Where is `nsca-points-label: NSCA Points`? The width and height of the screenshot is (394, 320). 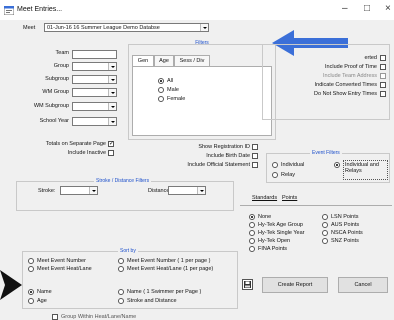
nsca-points-label: NSCA Points is located at coordinates (347, 233).